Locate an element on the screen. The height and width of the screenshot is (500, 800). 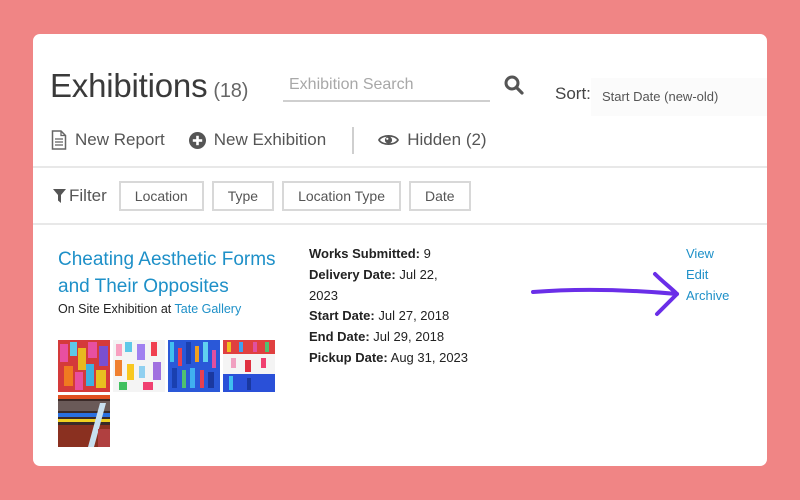
annotation-arrow-icon is located at coordinates (605, 294).